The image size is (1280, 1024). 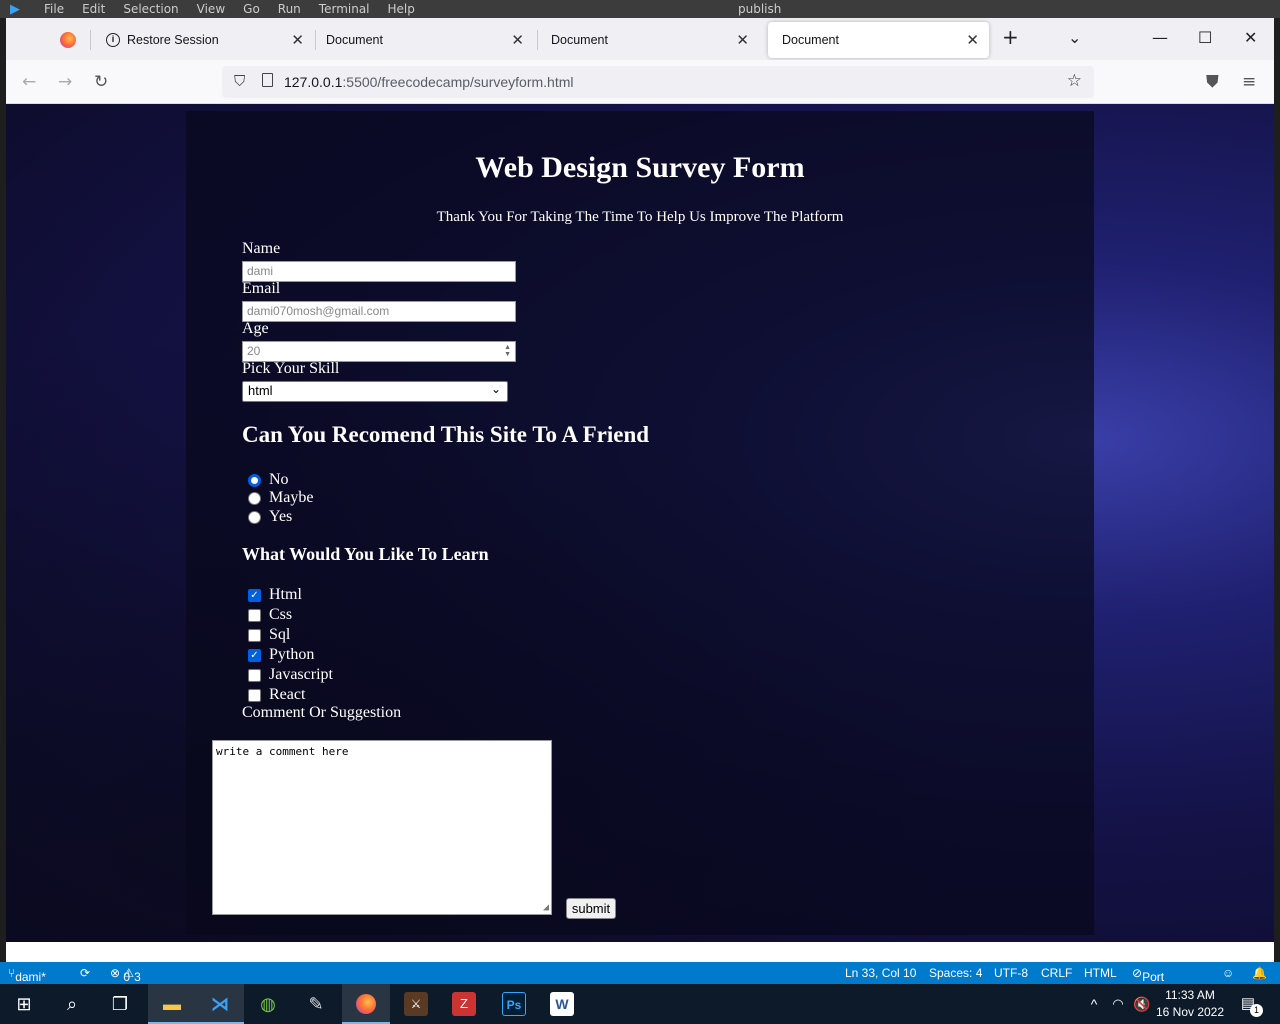 I want to click on page-title: Web Design Survey Form, so click(x=640, y=167).